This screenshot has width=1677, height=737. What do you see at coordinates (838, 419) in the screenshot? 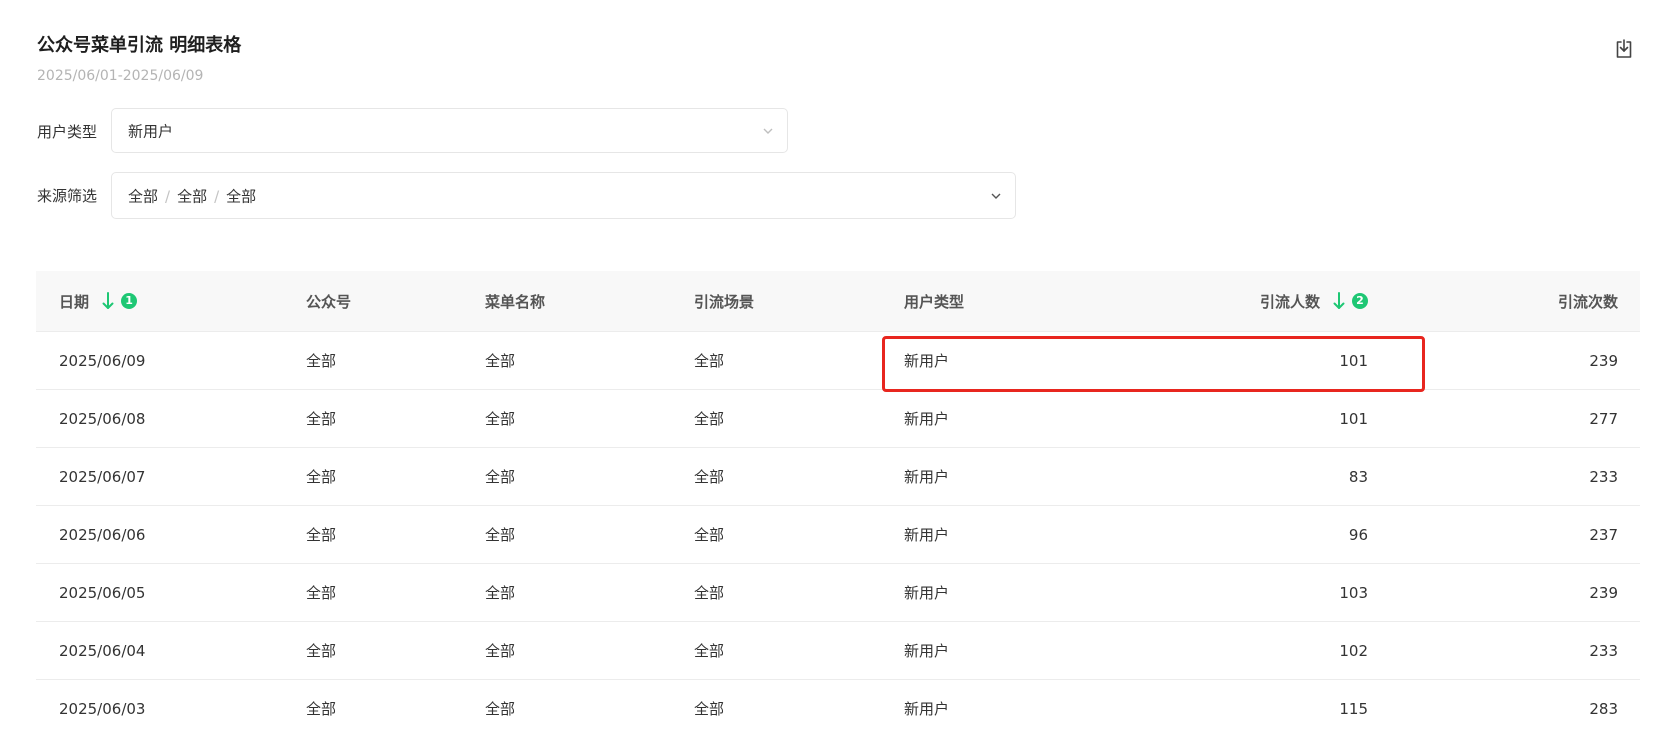
I see `table-row: 2025/06/08 全部 全部 全部 新用户 101 277` at bounding box center [838, 419].